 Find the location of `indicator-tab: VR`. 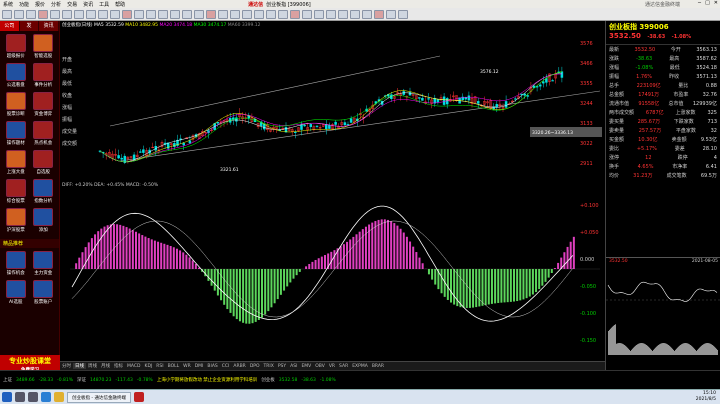

indicator-tab: VR is located at coordinates (332, 366).